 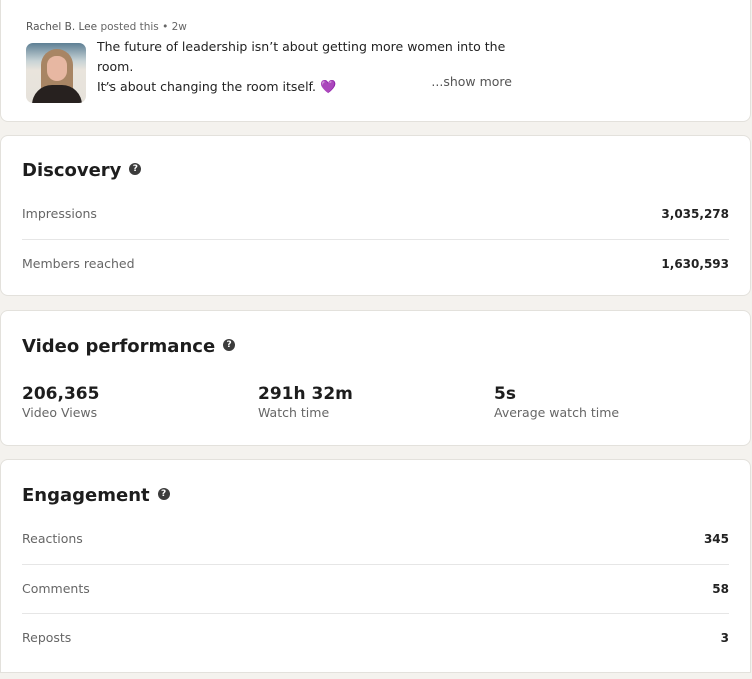 I want to click on metric-average-watch-time: 5s Average watch time, so click(x=556, y=402).